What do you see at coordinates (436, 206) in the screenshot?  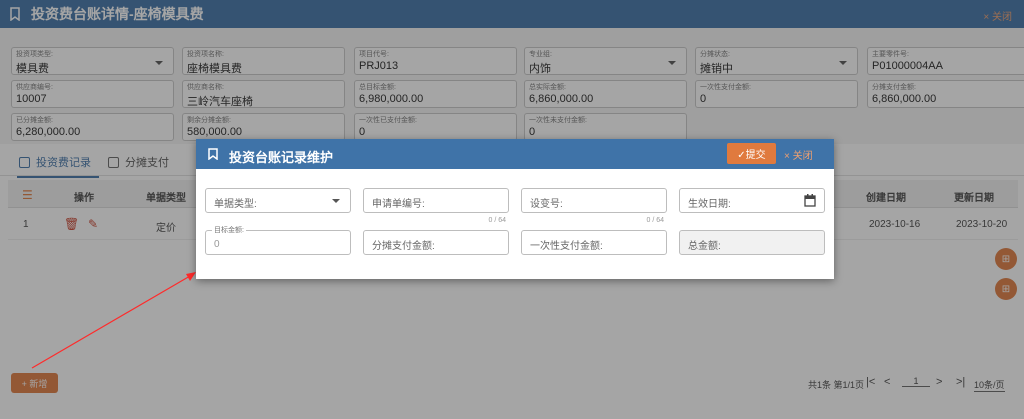 I see `apply-number-input: 申请单编号: 0 / 64` at bounding box center [436, 206].